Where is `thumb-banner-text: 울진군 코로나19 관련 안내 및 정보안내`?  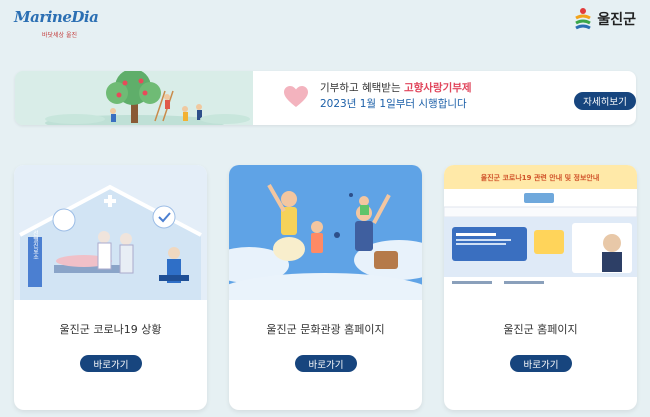
thumb-banner-text: 울진군 코로나19 관련 안내 및 정보안내 is located at coordinates (540, 177).